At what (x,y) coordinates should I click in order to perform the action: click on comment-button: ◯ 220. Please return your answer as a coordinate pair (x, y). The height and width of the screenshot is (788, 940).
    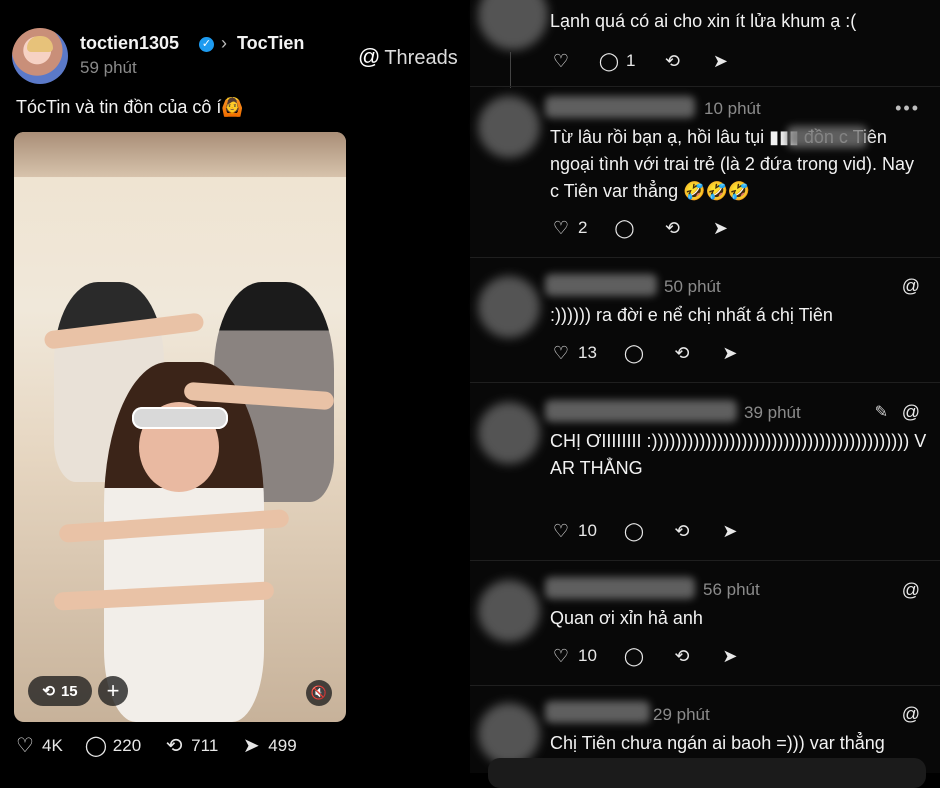
    Looking at the image, I should click on (113, 746).